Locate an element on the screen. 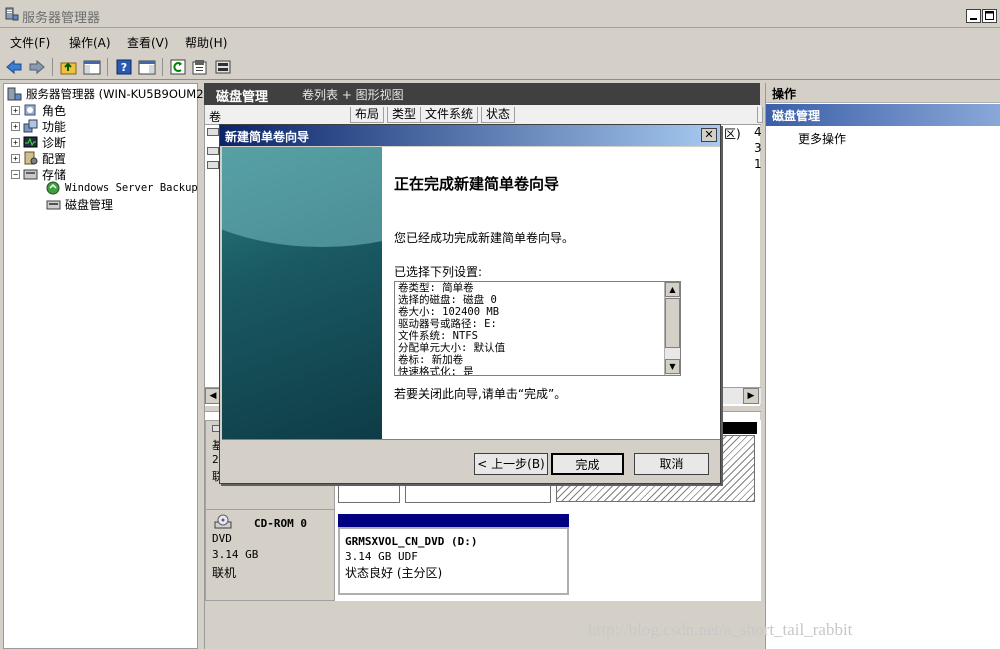 Image resolution: width=1000 pixels, height=649 pixels. minimize-icon is located at coordinates (973, 19).